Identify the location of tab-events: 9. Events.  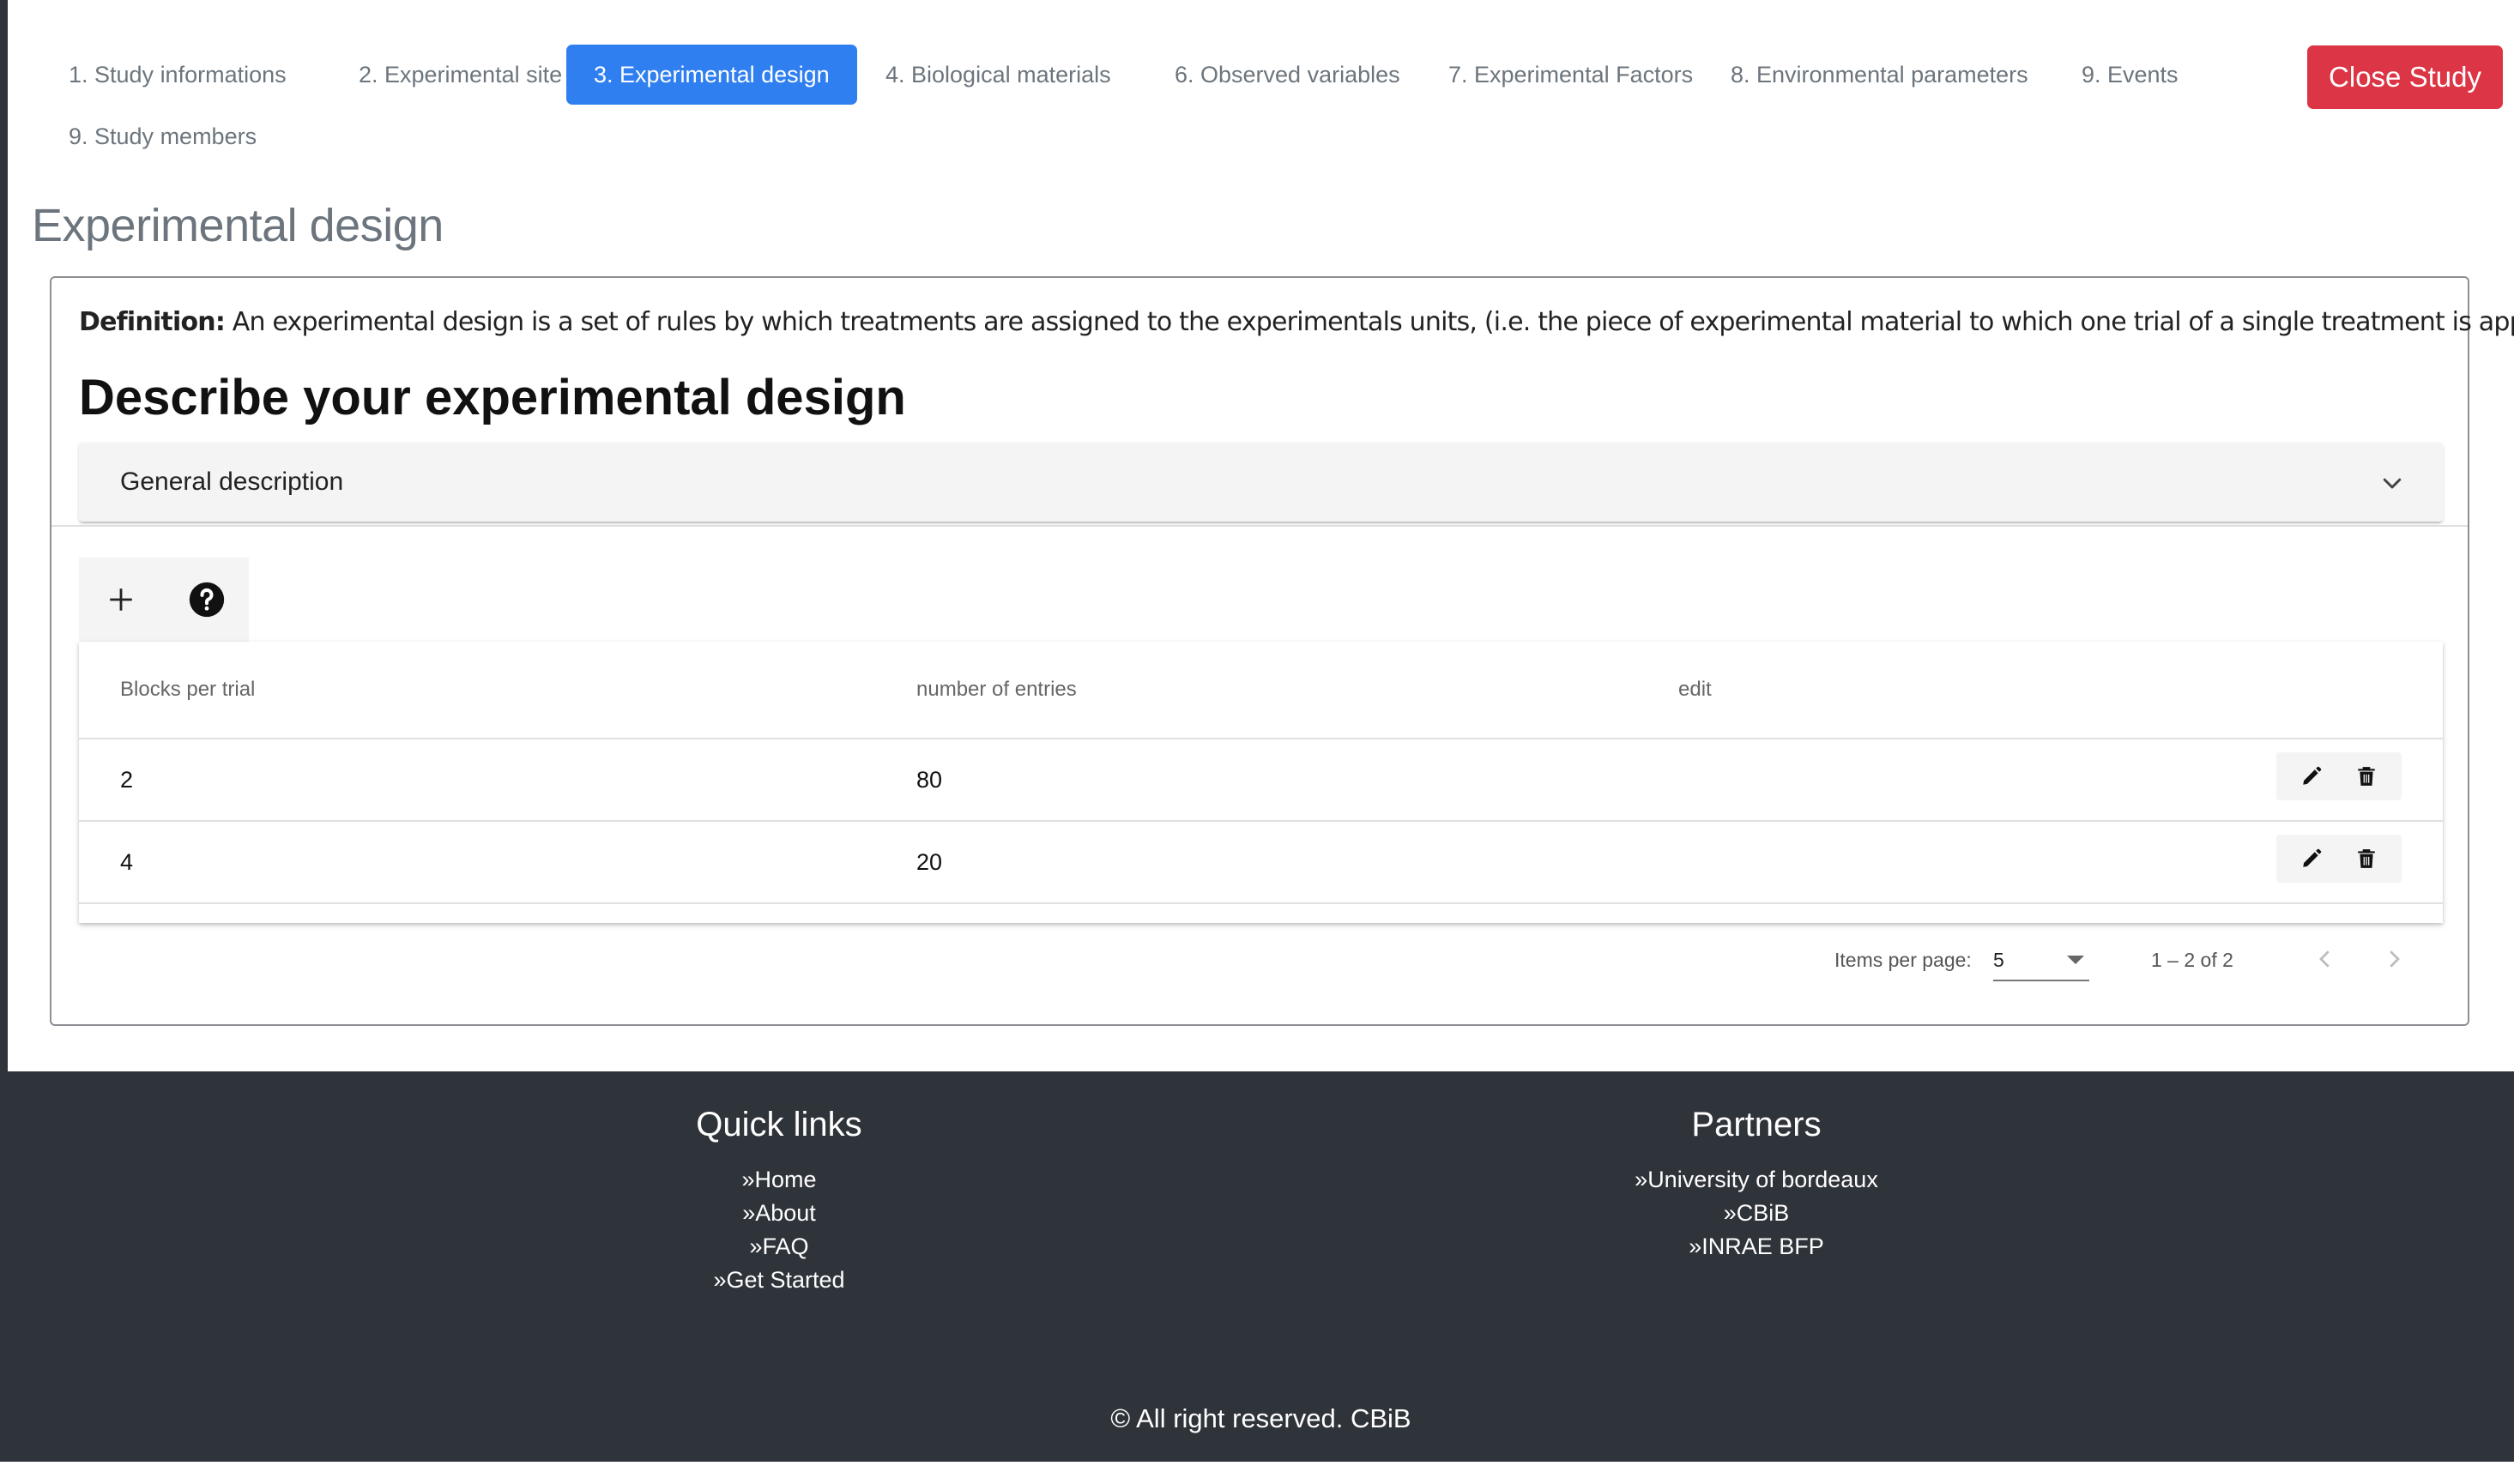
(2130, 75).